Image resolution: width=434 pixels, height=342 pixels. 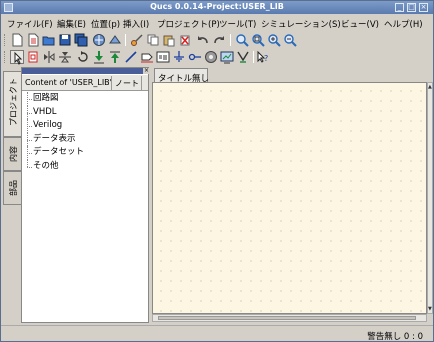 I want to click on minimize-button: _, so click(x=399, y=7).